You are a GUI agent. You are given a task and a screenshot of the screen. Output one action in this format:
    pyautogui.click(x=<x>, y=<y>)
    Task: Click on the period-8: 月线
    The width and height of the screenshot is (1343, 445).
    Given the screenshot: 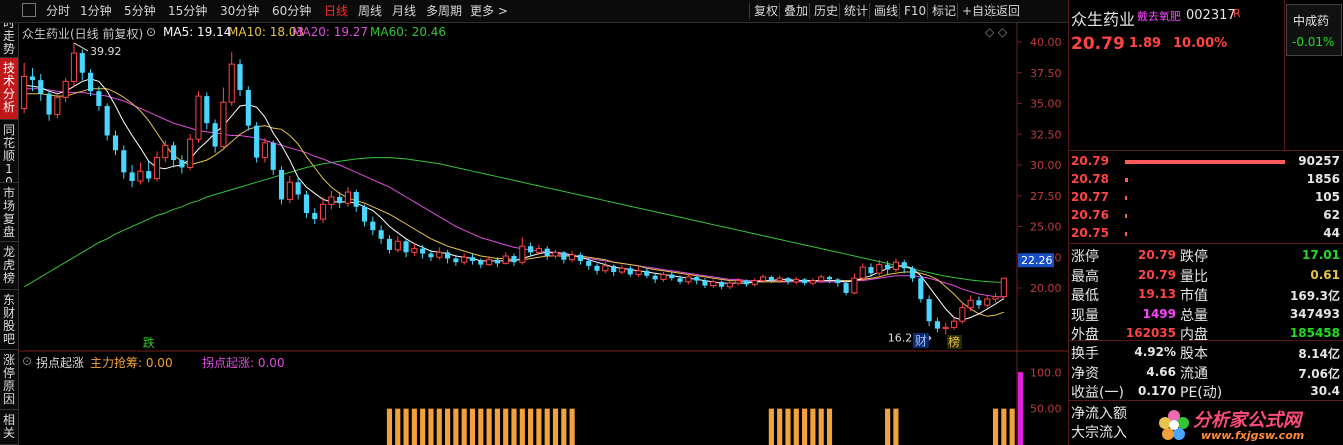 What is the action you would take?
    pyautogui.click(x=404, y=11)
    